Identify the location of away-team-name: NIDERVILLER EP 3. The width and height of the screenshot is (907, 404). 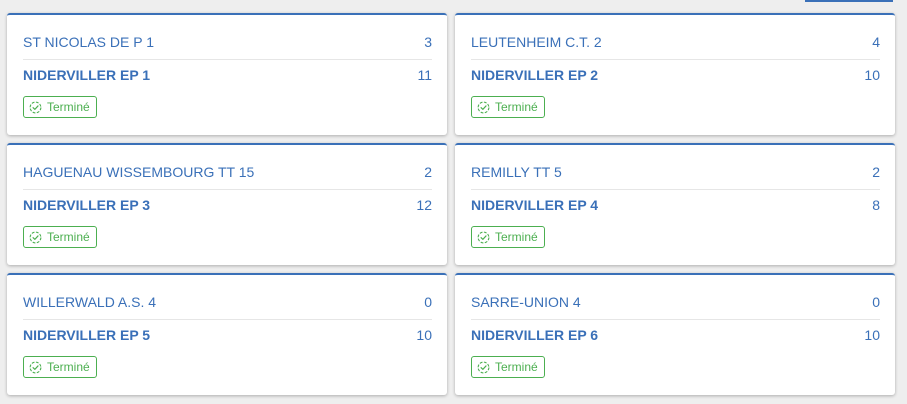
(87, 205).